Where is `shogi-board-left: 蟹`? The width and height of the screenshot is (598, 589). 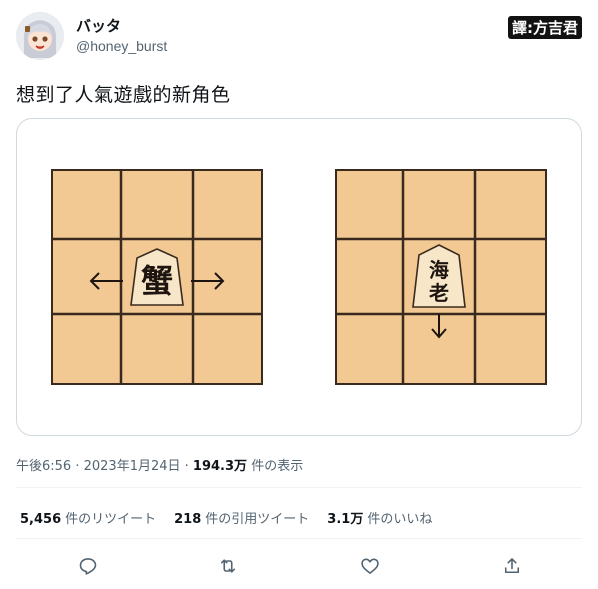
shogi-board-left: 蟹 is located at coordinates (157, 277).